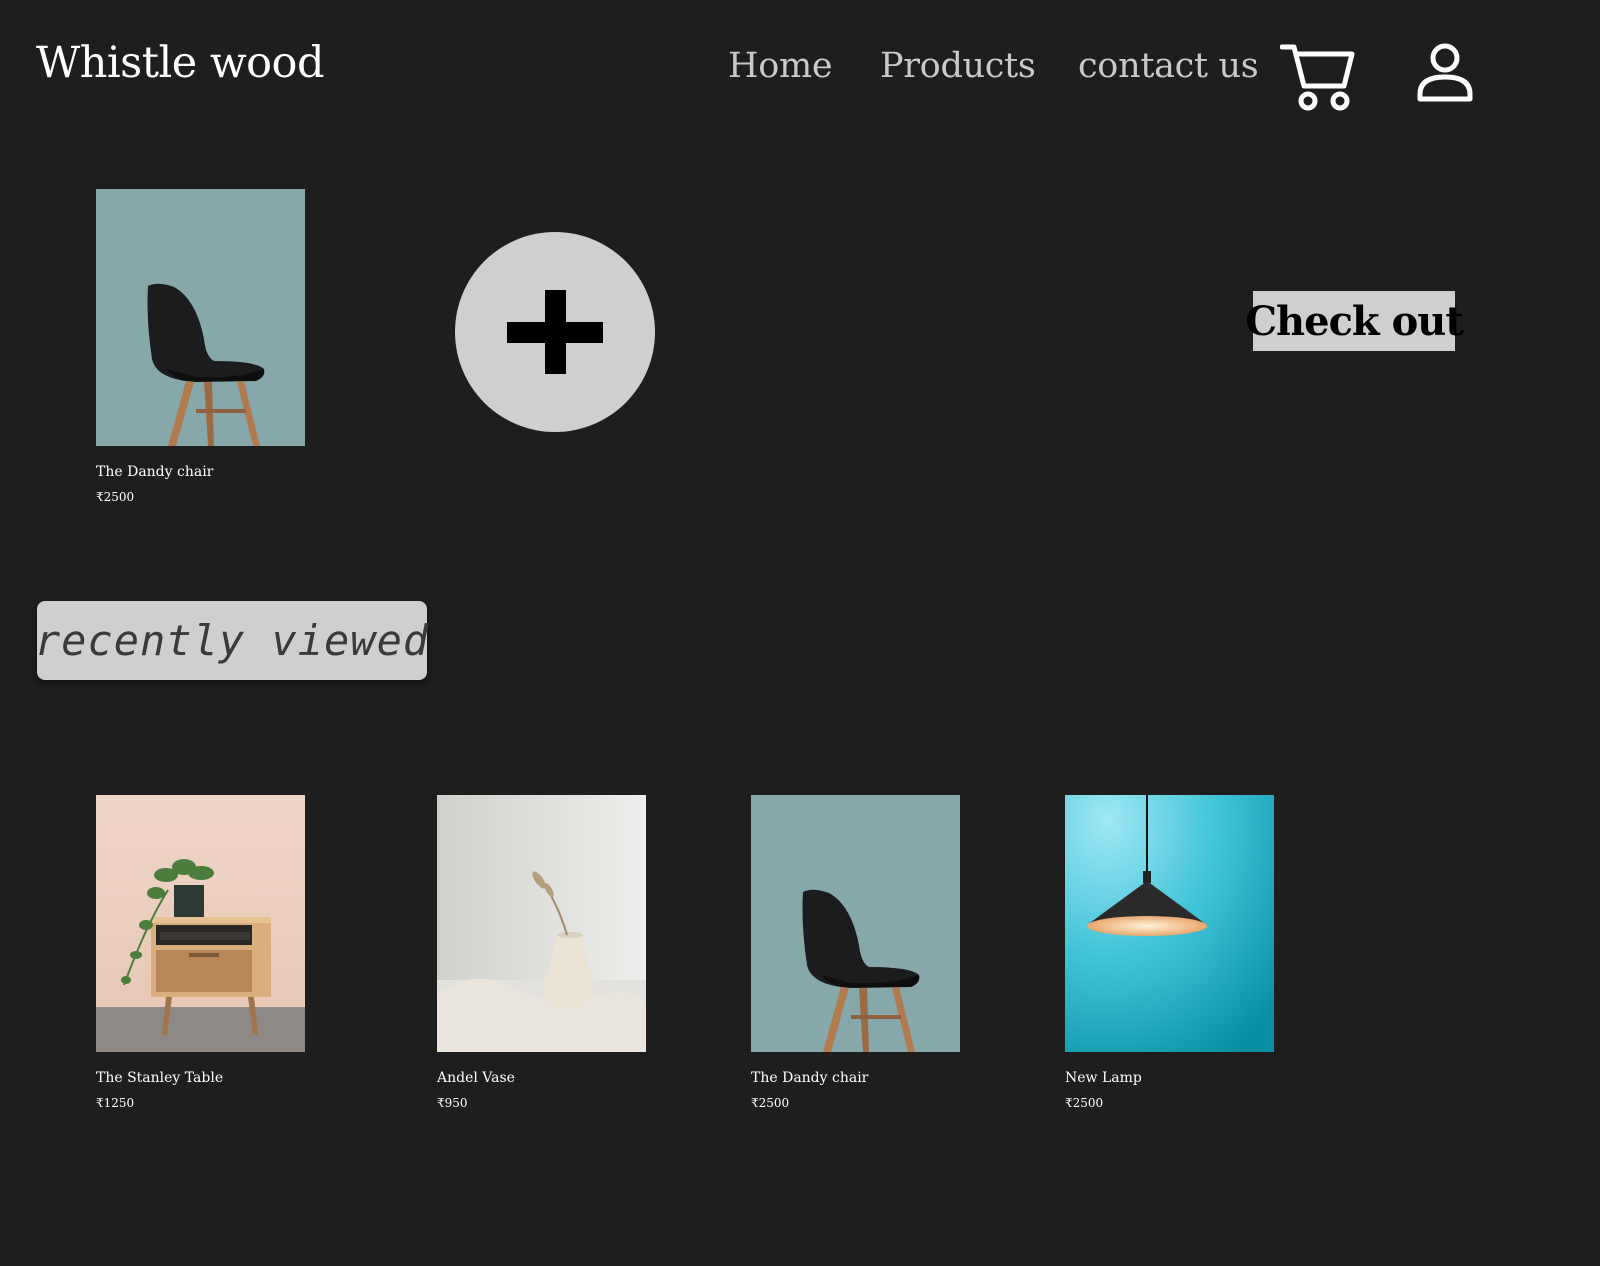  I want to click on recently-viewed-label: recently viewed, so click(232, 640).